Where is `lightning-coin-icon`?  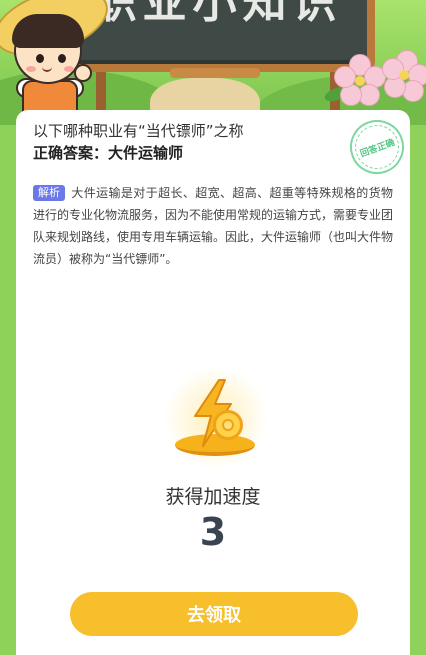 lightning-coin-icon is located at coordinates (216, 418).